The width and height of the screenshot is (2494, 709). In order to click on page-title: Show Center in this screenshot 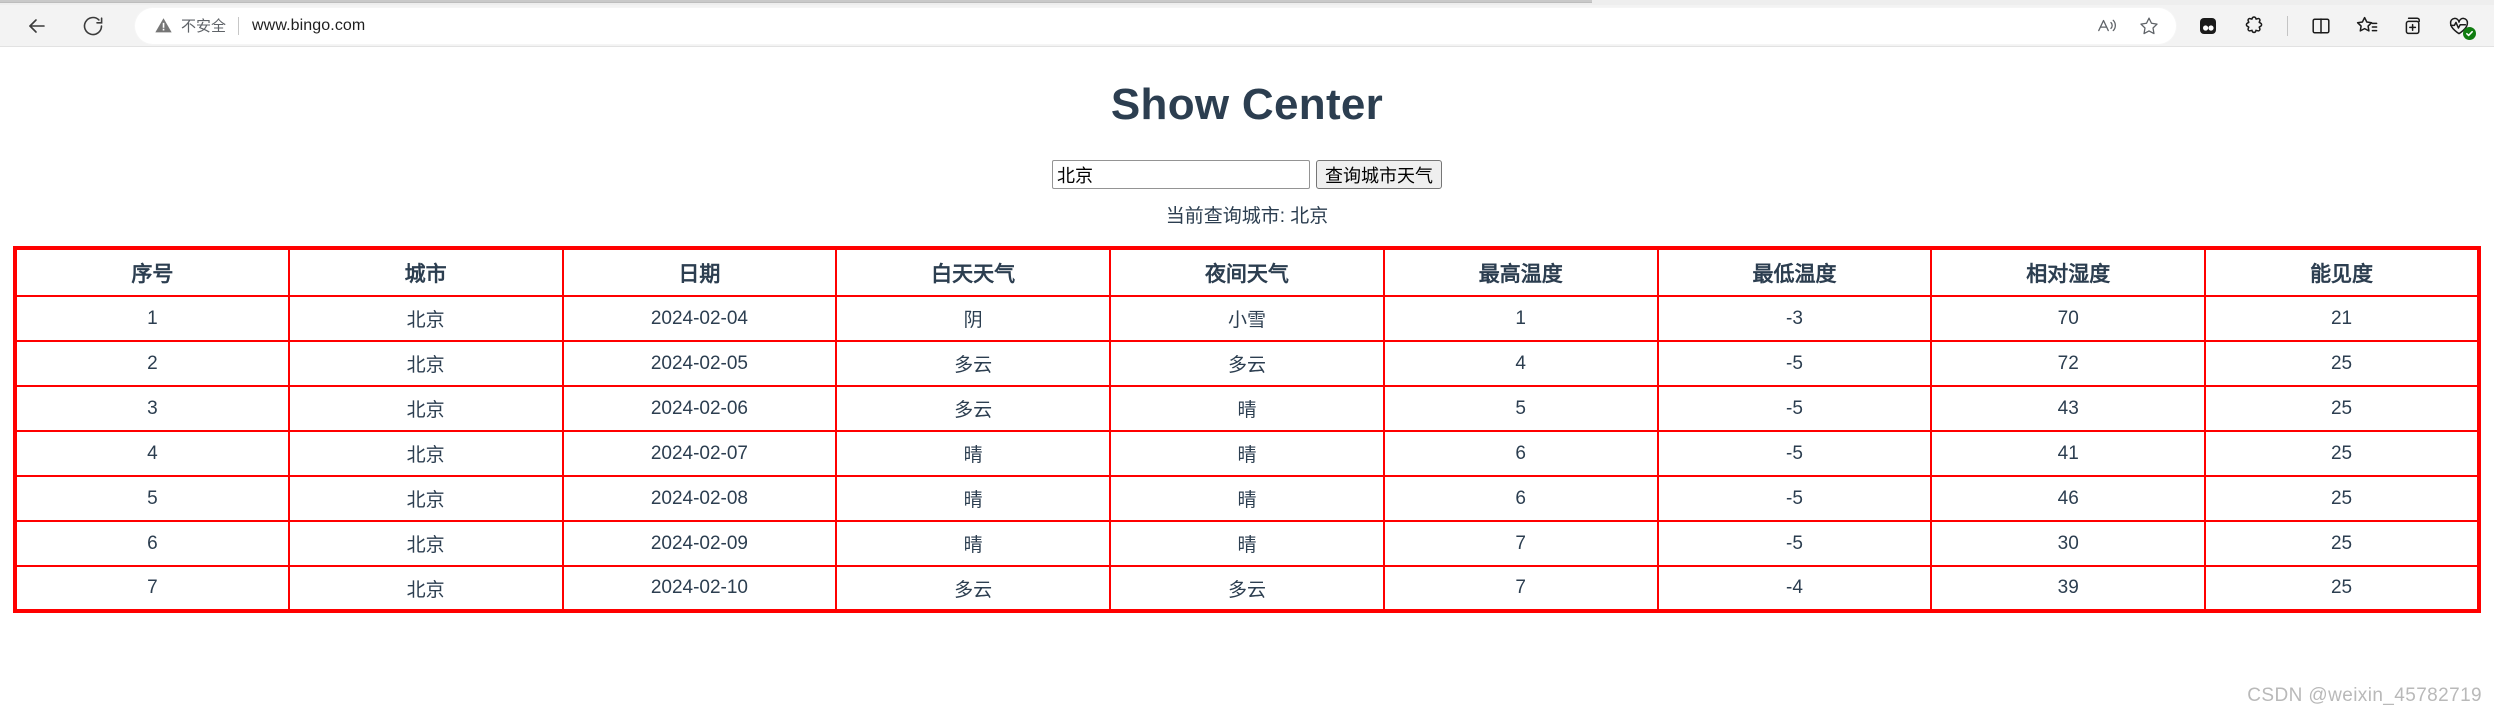, I will do `click(1247, 104)`.